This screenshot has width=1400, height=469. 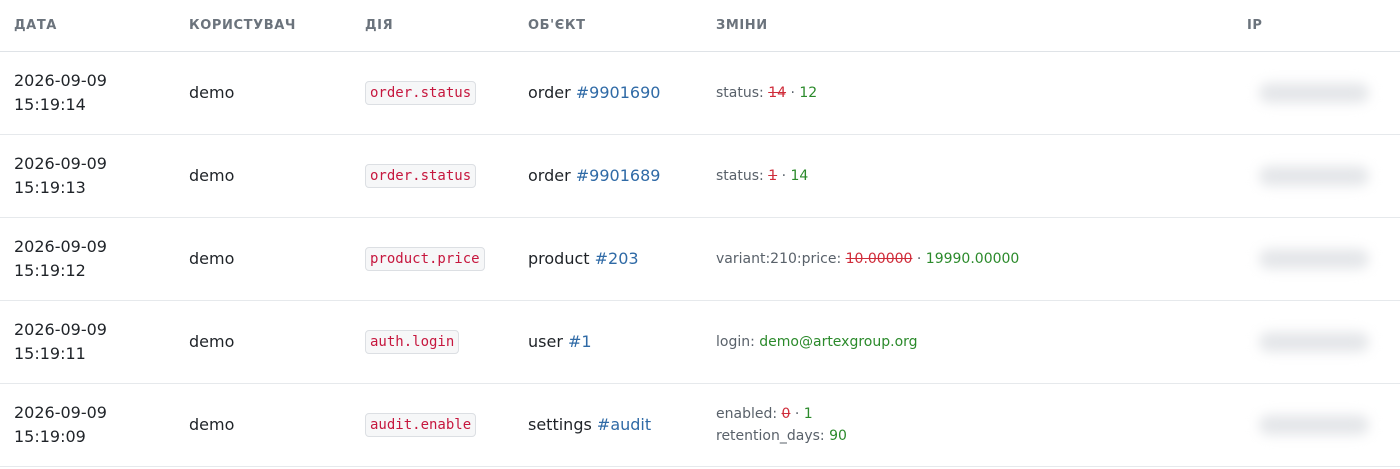 What do you see at coordinates (773, 175) in the screenshot?
I see `change-old-value: 1` at bounding box center [773, 175].